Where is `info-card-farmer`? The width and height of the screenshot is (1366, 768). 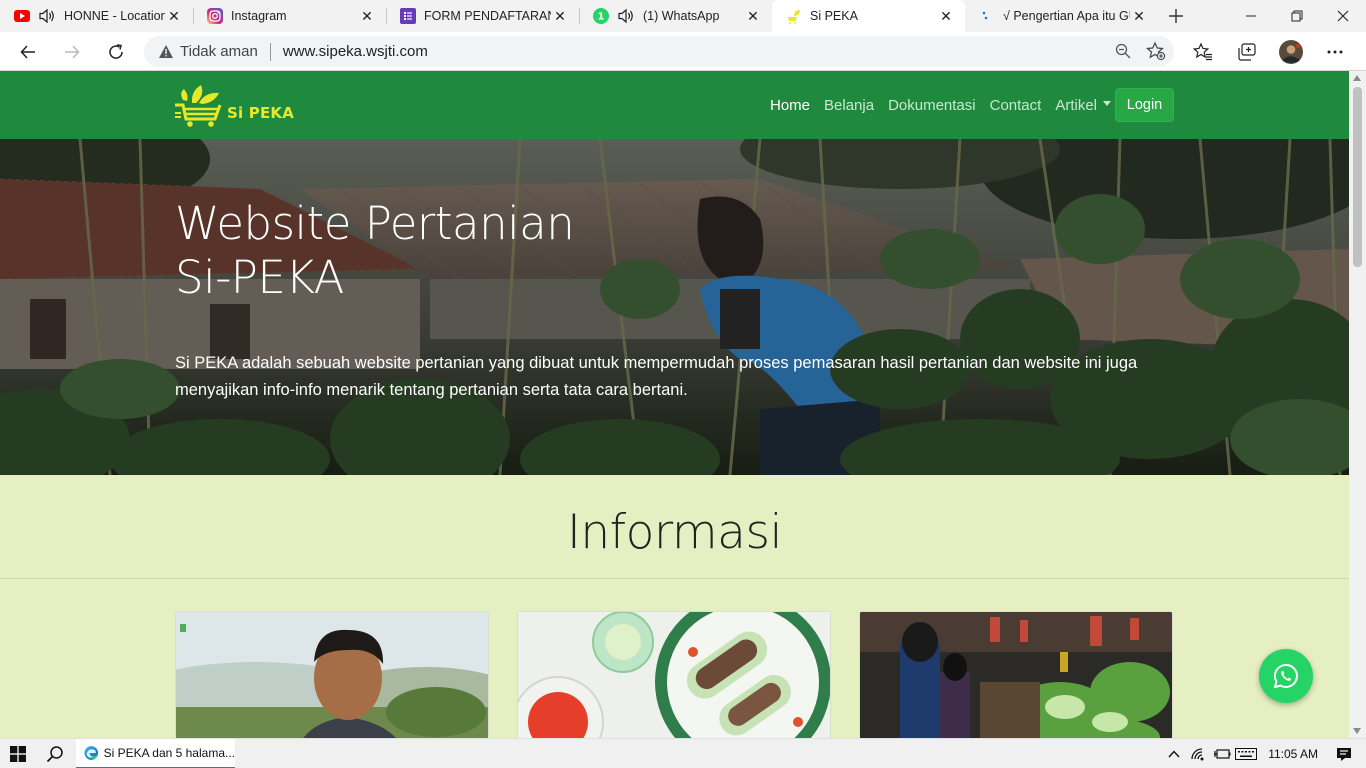 info-card-farmer is located at coordinates (332, 674).